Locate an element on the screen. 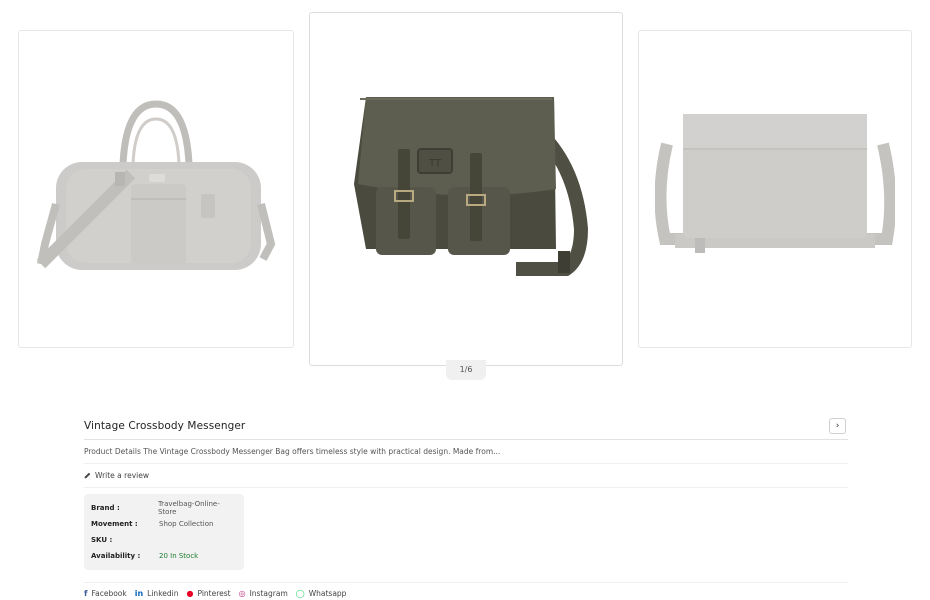 The height and width of the screenshot is (600, 930). spec-key: Brand : is located at coordinates (105, 508).